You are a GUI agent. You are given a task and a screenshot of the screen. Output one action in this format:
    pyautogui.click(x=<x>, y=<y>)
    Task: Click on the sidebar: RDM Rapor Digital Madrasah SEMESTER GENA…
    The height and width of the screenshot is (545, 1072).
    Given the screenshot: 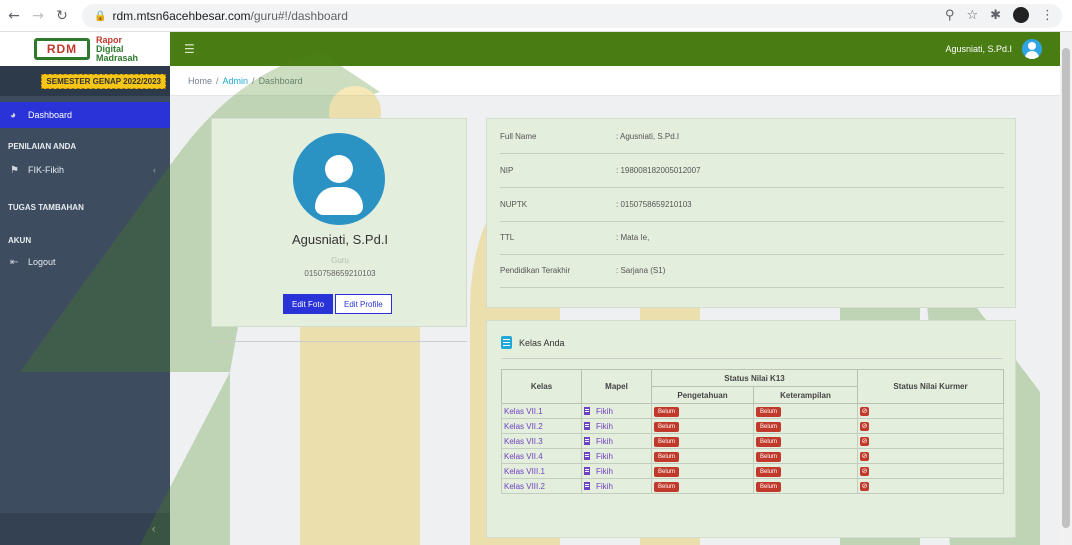 What is the action you would take?
    pyautogui.click(x=85, y=288)
    